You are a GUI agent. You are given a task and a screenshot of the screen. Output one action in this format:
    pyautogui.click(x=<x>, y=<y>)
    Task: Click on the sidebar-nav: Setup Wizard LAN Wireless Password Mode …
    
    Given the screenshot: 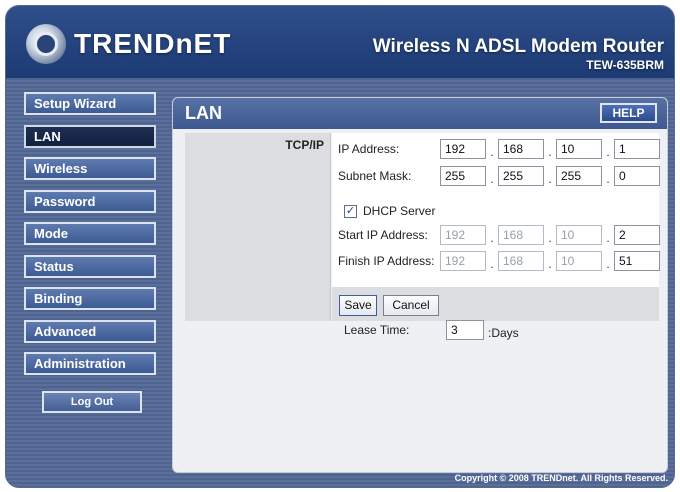 What is the action you would take?
    pyautogui.click(x=93, y=252)
    